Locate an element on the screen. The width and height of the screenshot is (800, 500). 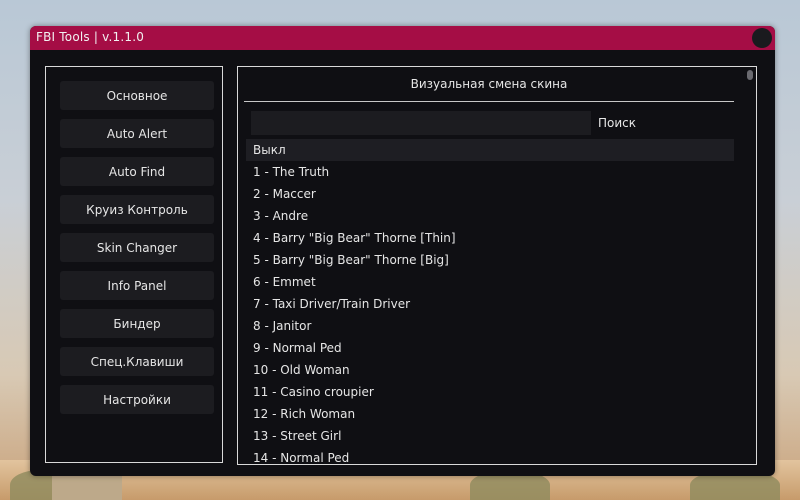
sidebar-item-cruise-control: Круиз Контроль is located at coordinates (137, 209).